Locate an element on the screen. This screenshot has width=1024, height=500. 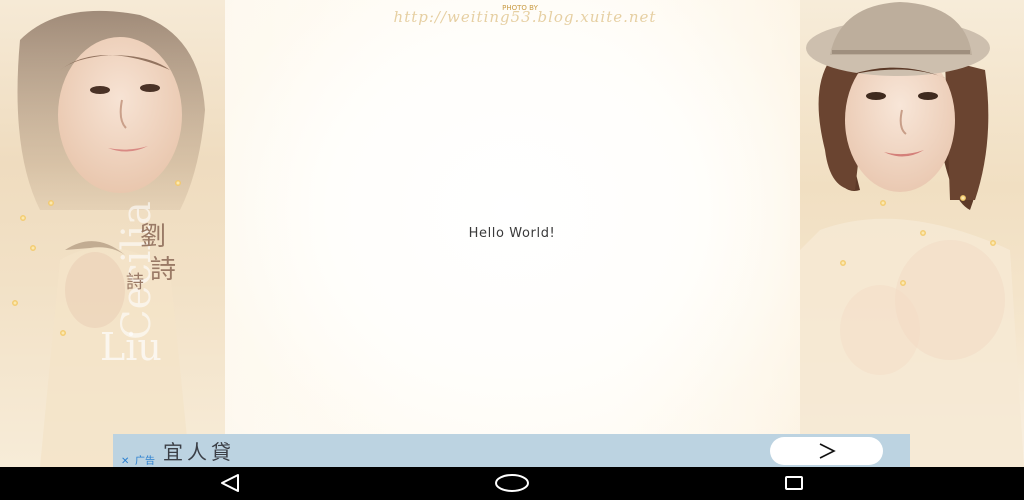
back-triangle-icon is located at coordinates (230, 483).